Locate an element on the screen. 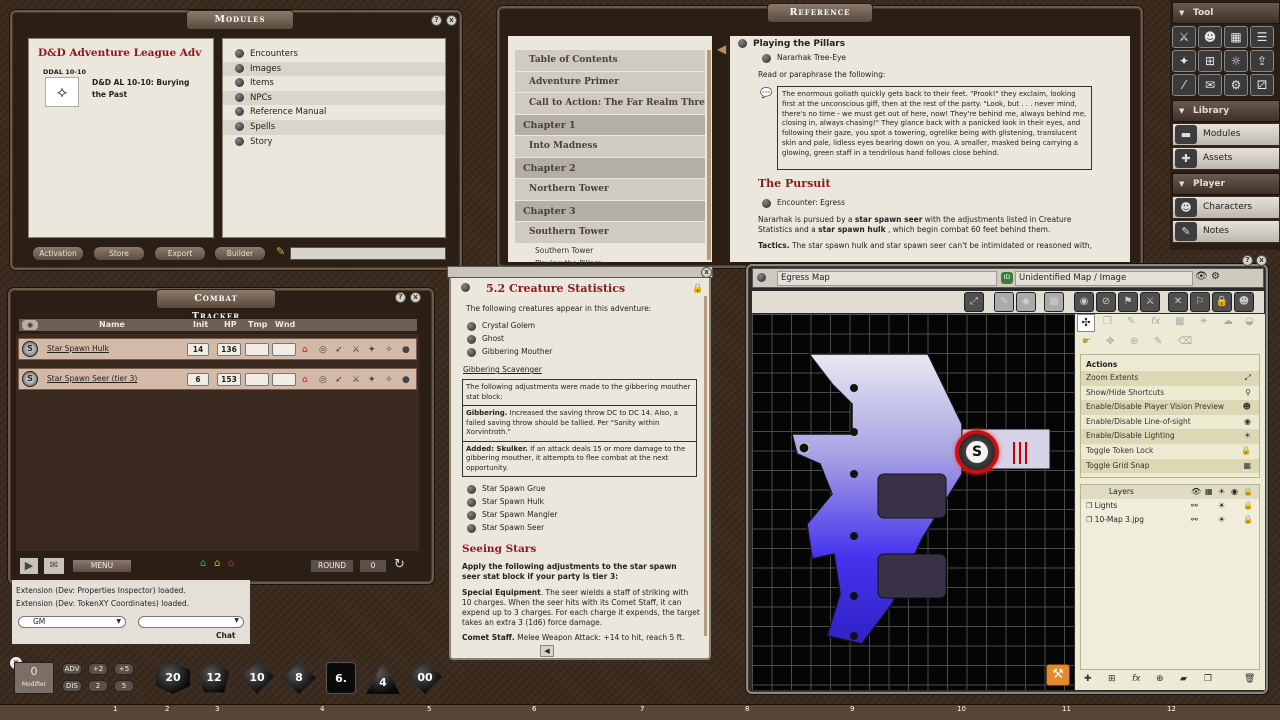 The image size is (1280, 720). visibility-toggle-icon: ◉ is located at coordinates (30, 325).